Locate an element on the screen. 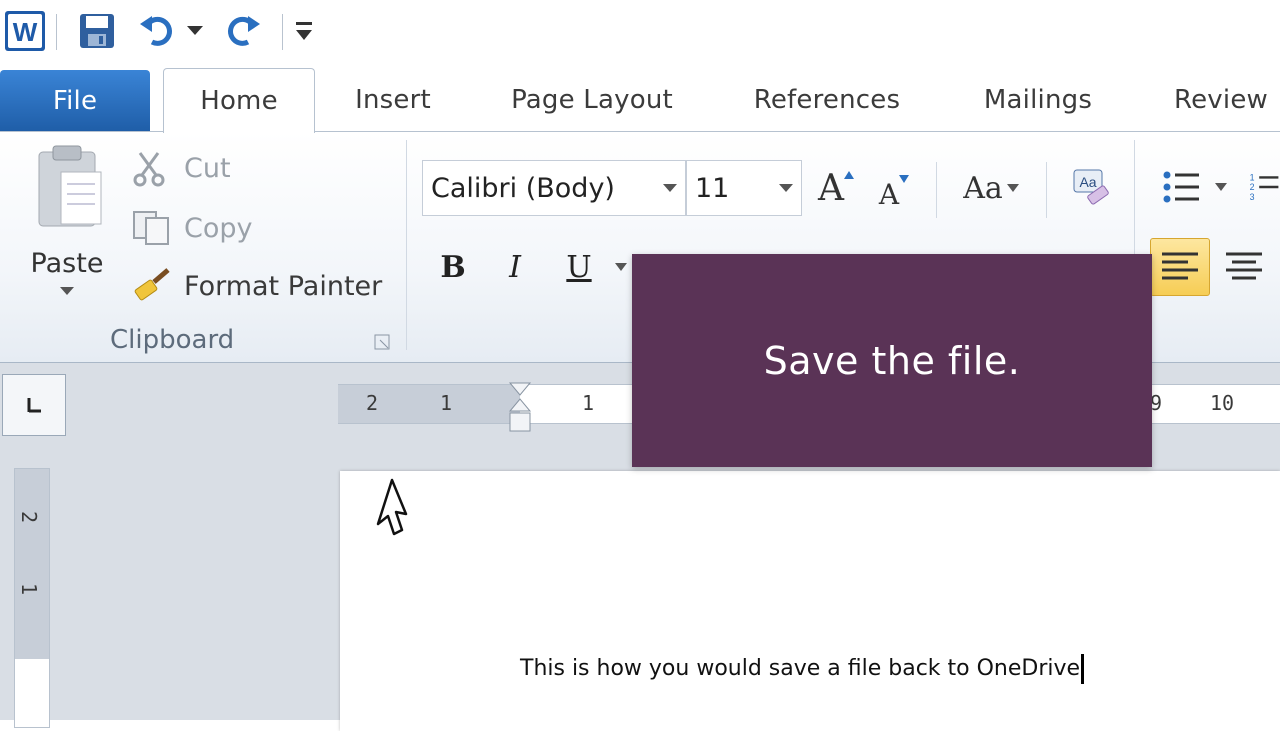 The width and height of the screenshot is (1280, 731). tab-references: References is located at coordinates (827, 99).